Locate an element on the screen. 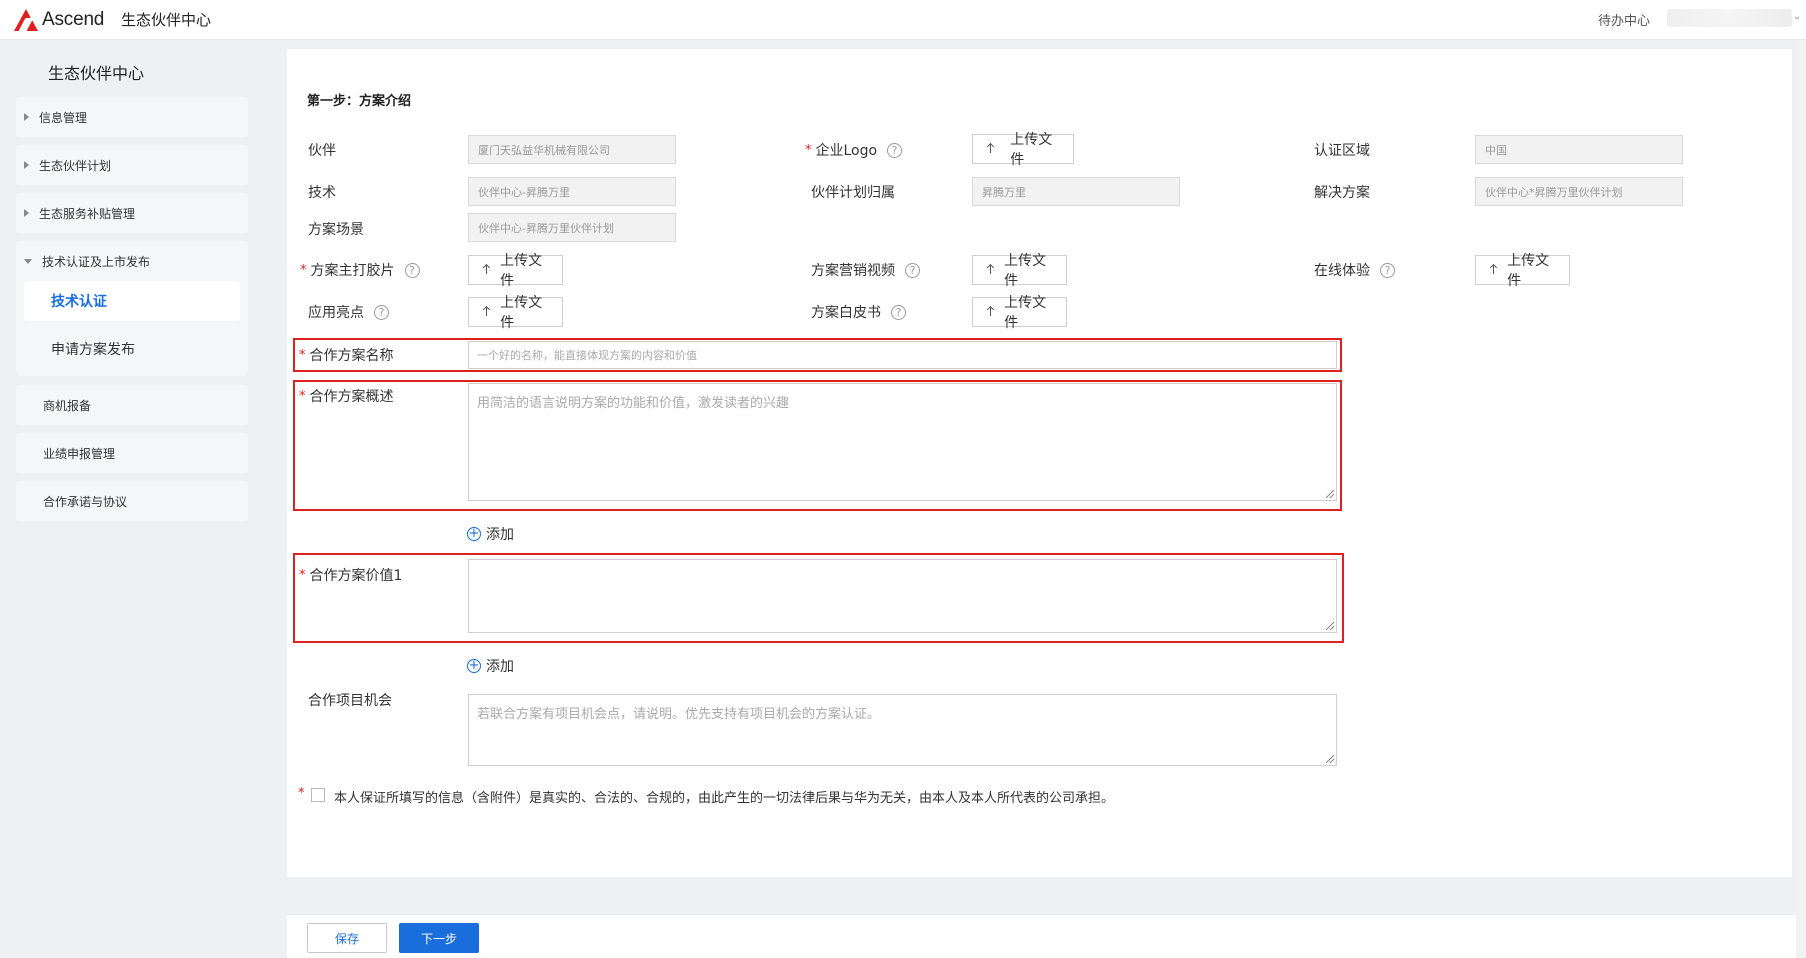  sidebar-item-apply-release: 申请方案发布 is located at coordinates (132, 349).